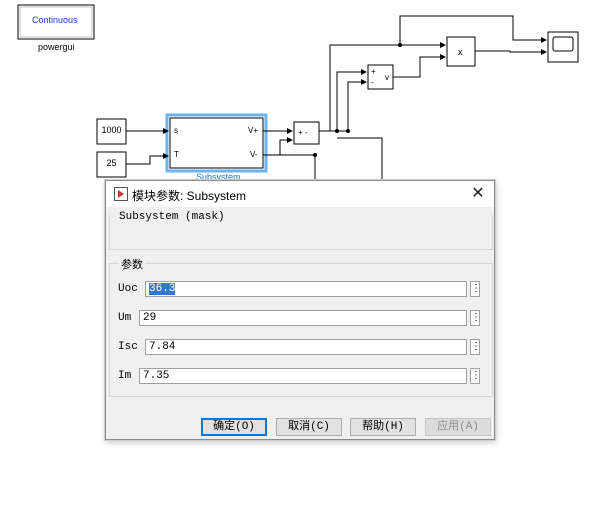 This screenshot has width=596, height=506. What do you see at coordinates (162, 347) in the screenshot?
I see `param-value-isc: 7.84` at bounding box center [162, 347].